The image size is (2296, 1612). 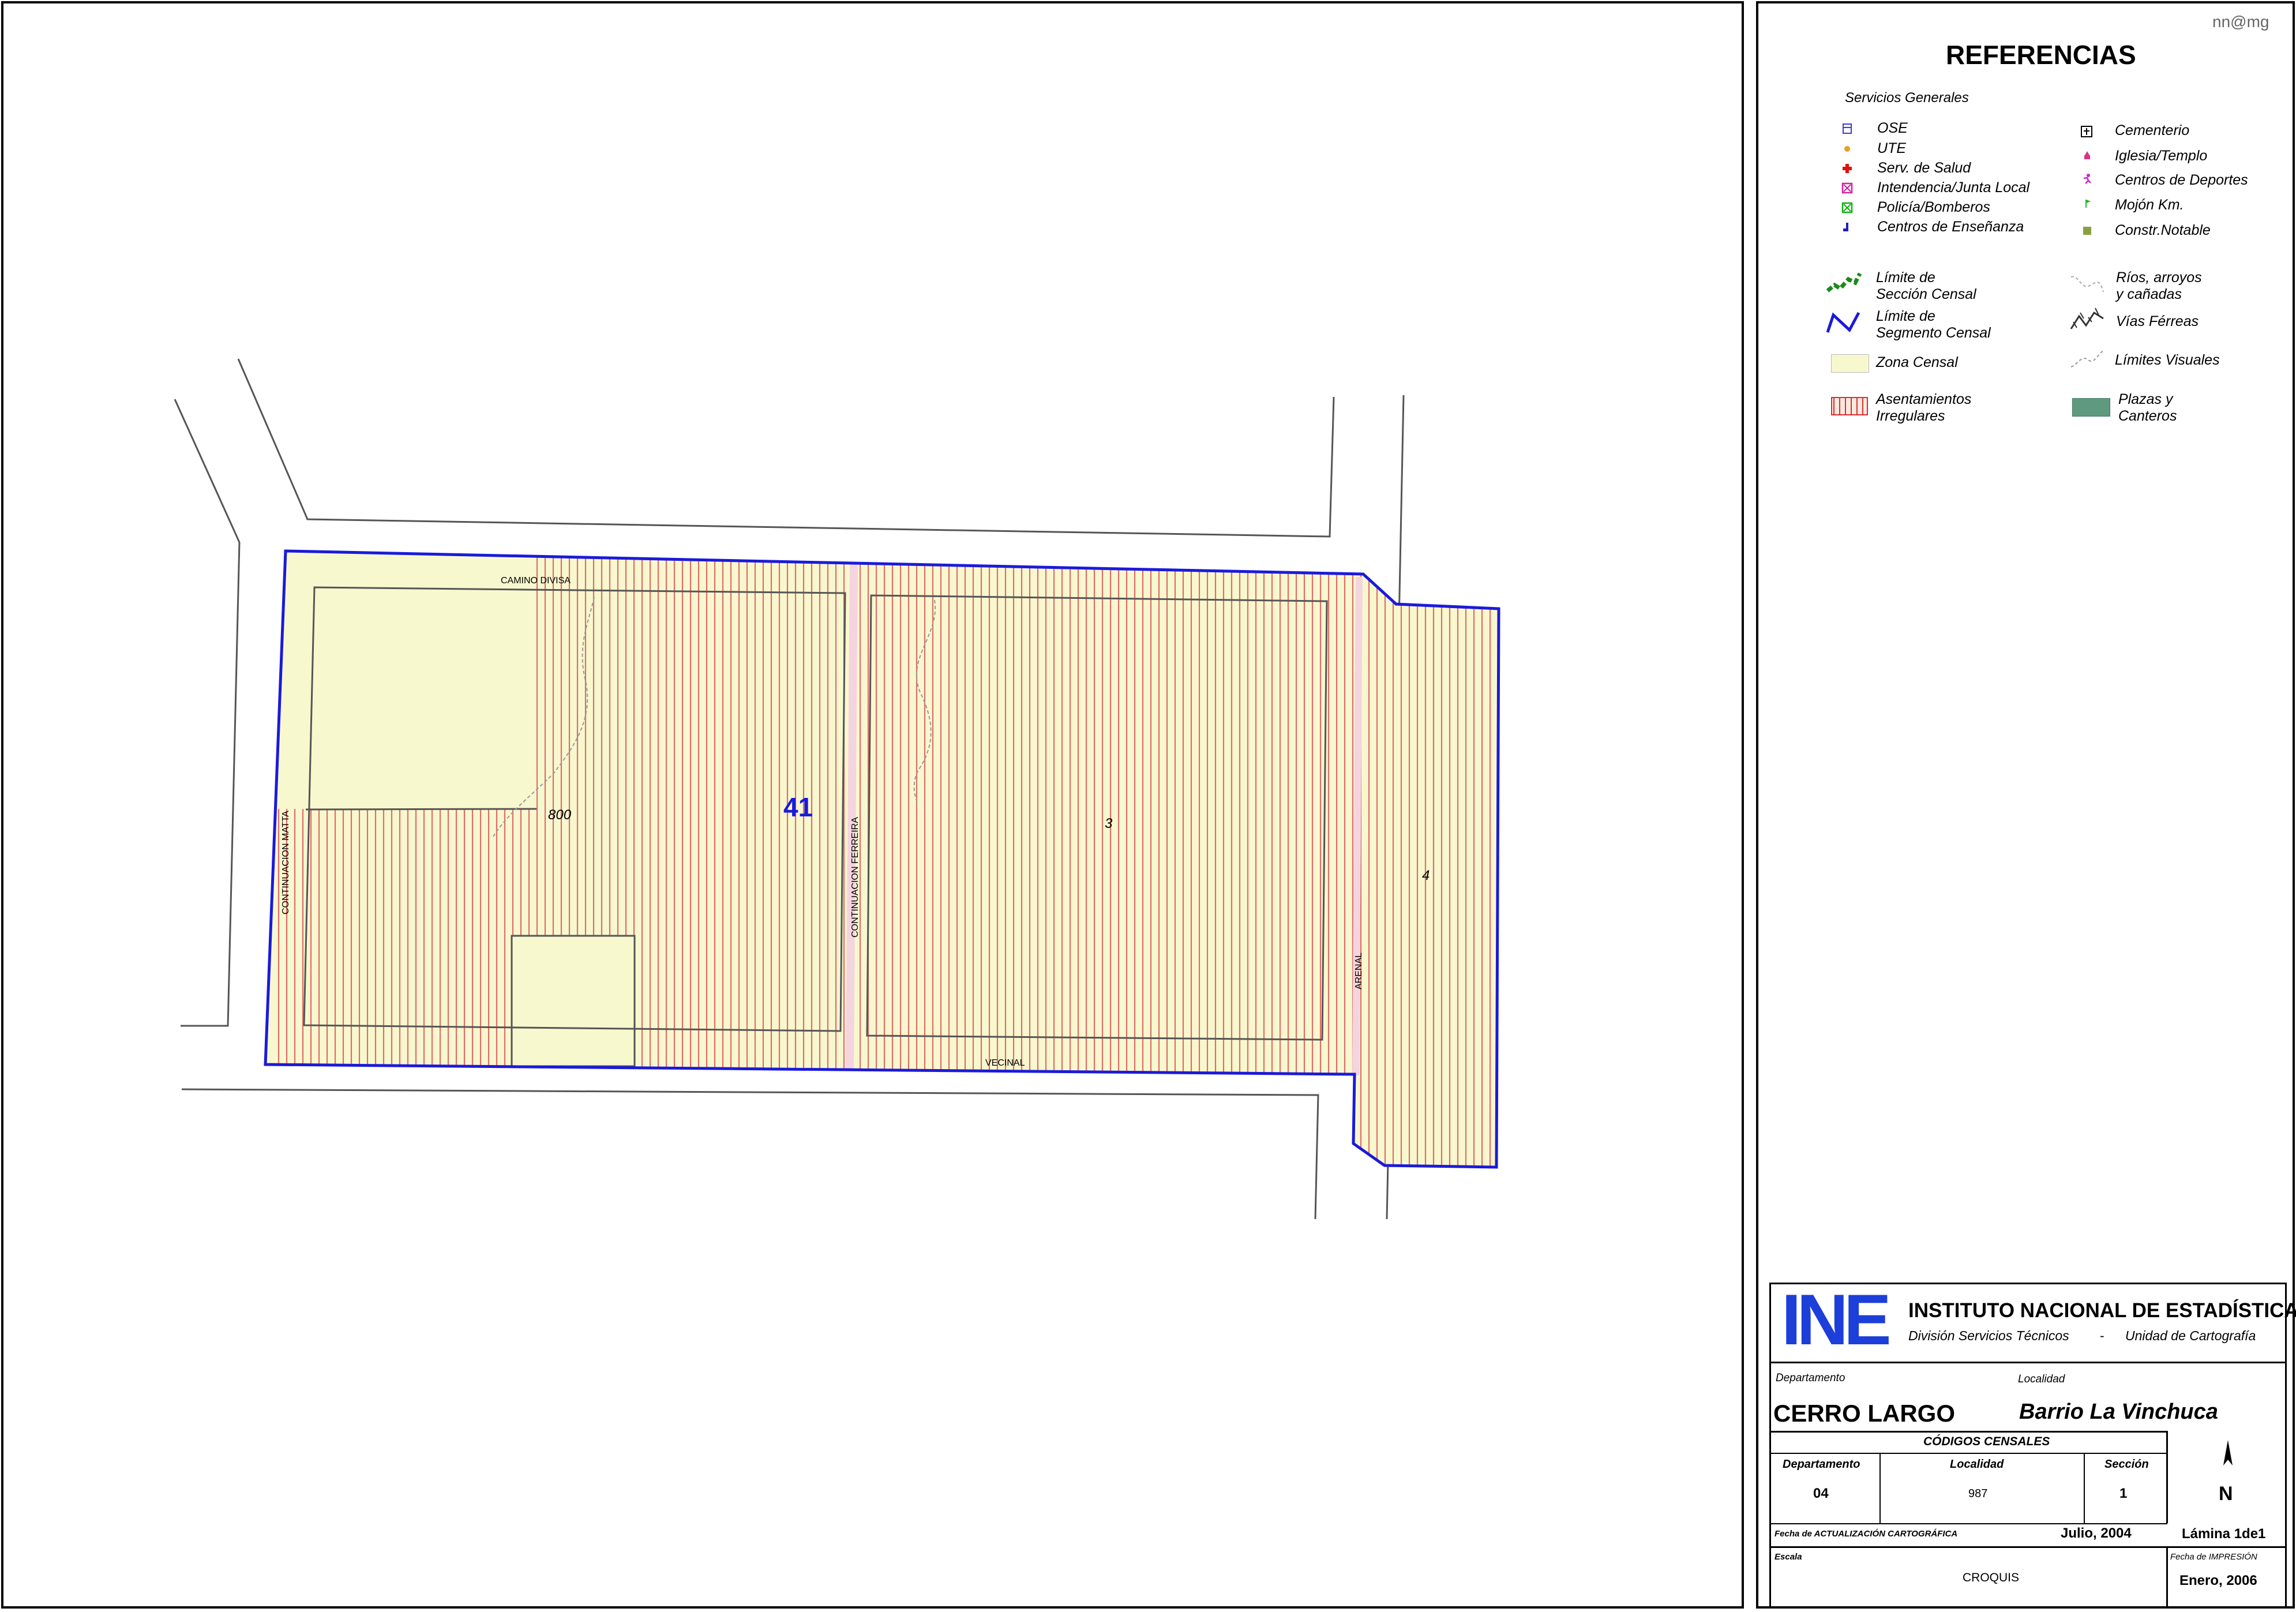 I want to click on legend-segment-limit-2: Segmento Censal, so click(x=1933, y=333).